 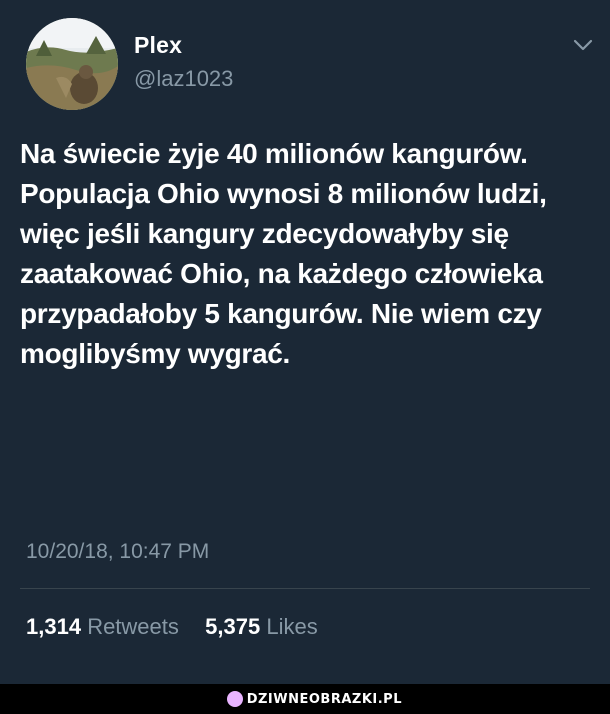 I want to click on watermark-logo-icon, so click(x=234, y=699).